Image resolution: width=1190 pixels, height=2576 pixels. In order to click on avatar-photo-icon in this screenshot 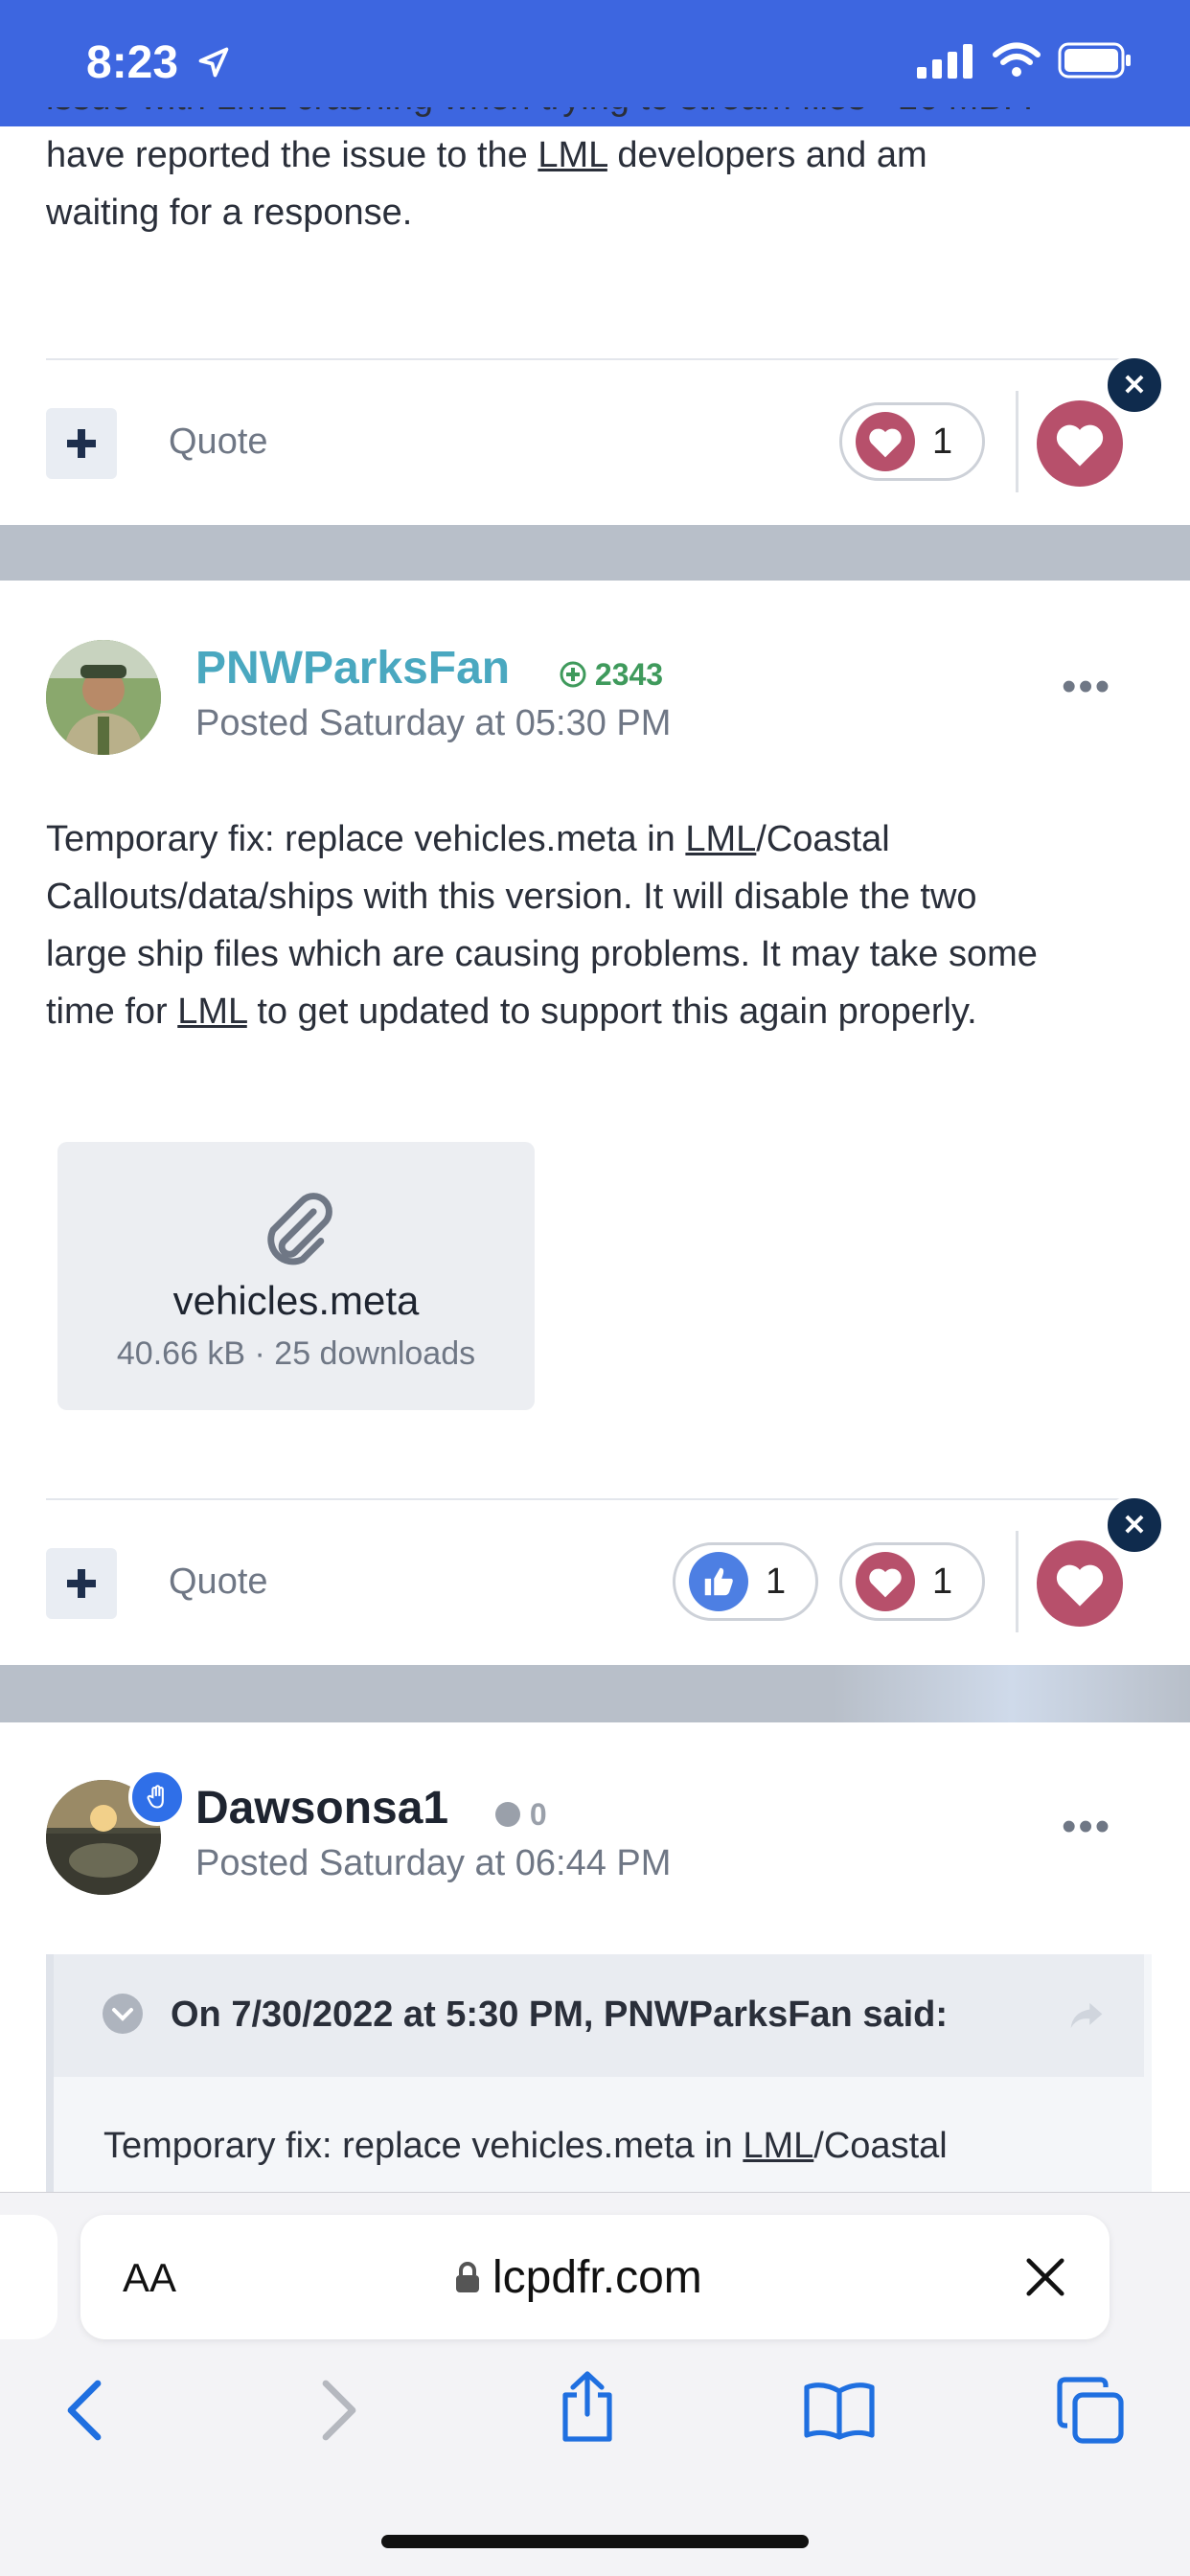, I will do `click(103, 698)`.